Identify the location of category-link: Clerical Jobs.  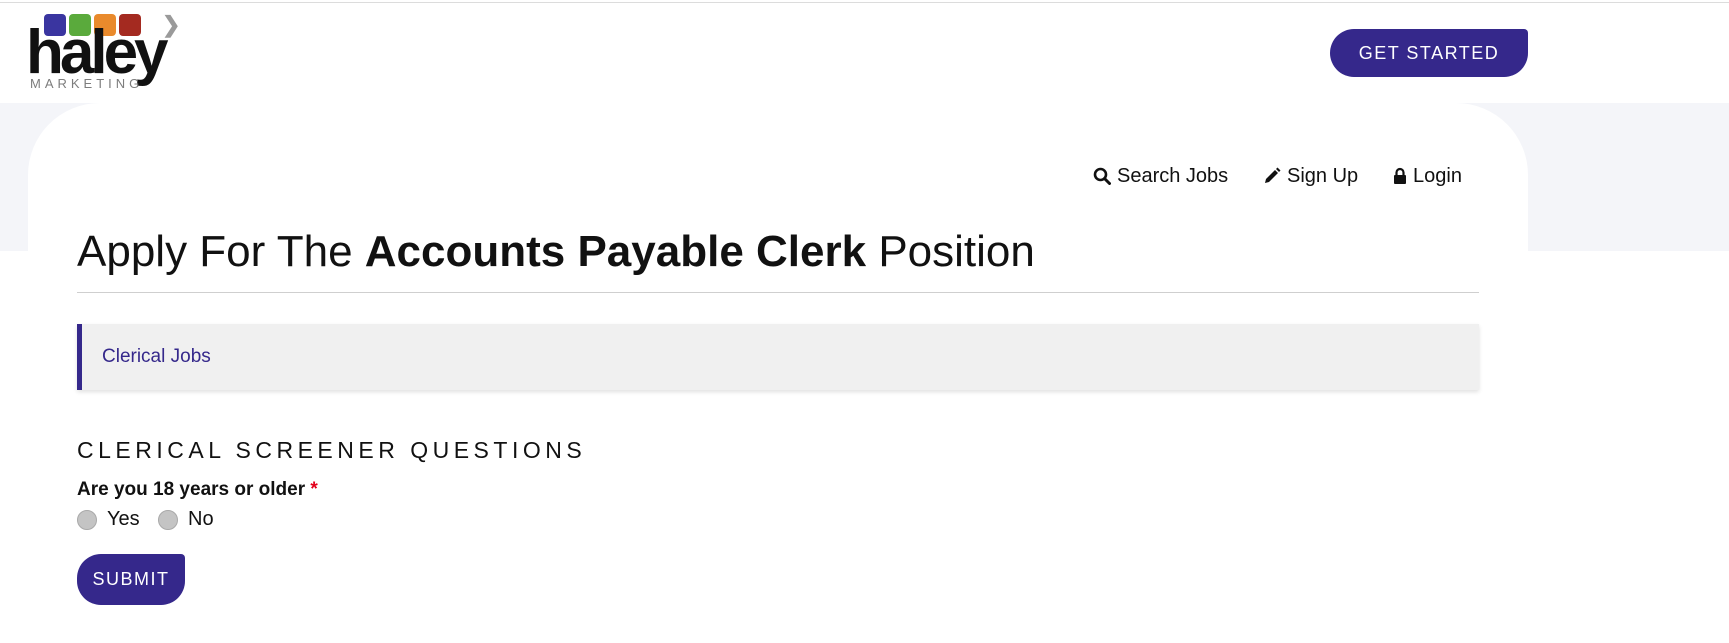
(156, 357).